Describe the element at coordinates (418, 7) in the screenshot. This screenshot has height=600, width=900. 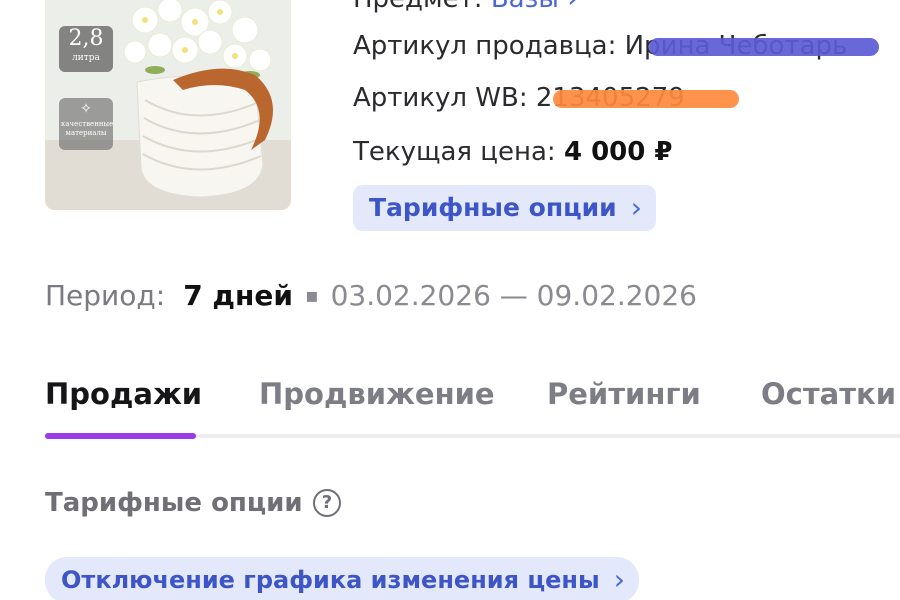
I see `subject-label: Предмет:` at that location.